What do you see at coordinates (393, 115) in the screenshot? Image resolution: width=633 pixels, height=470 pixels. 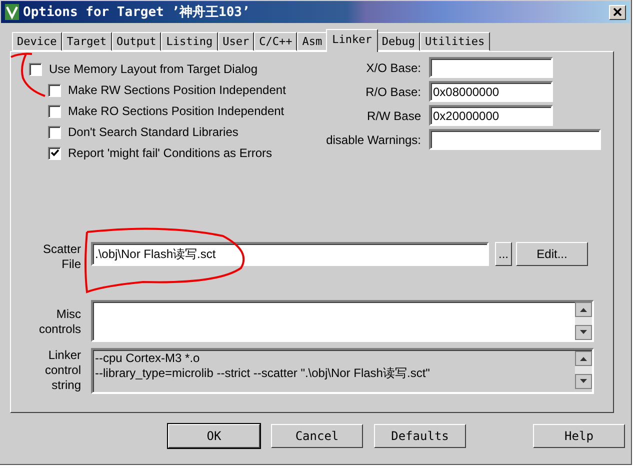 I see `field-label: R/W Base` at bounding box center [393, 115].